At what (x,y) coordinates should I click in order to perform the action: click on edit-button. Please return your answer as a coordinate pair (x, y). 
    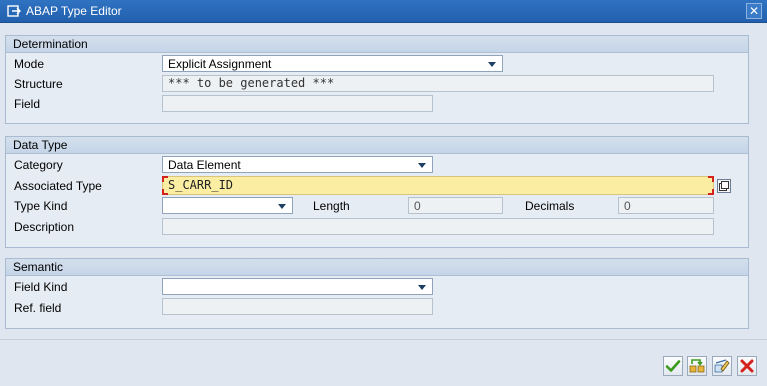
    Looking at the image, I should click on (722, 366).